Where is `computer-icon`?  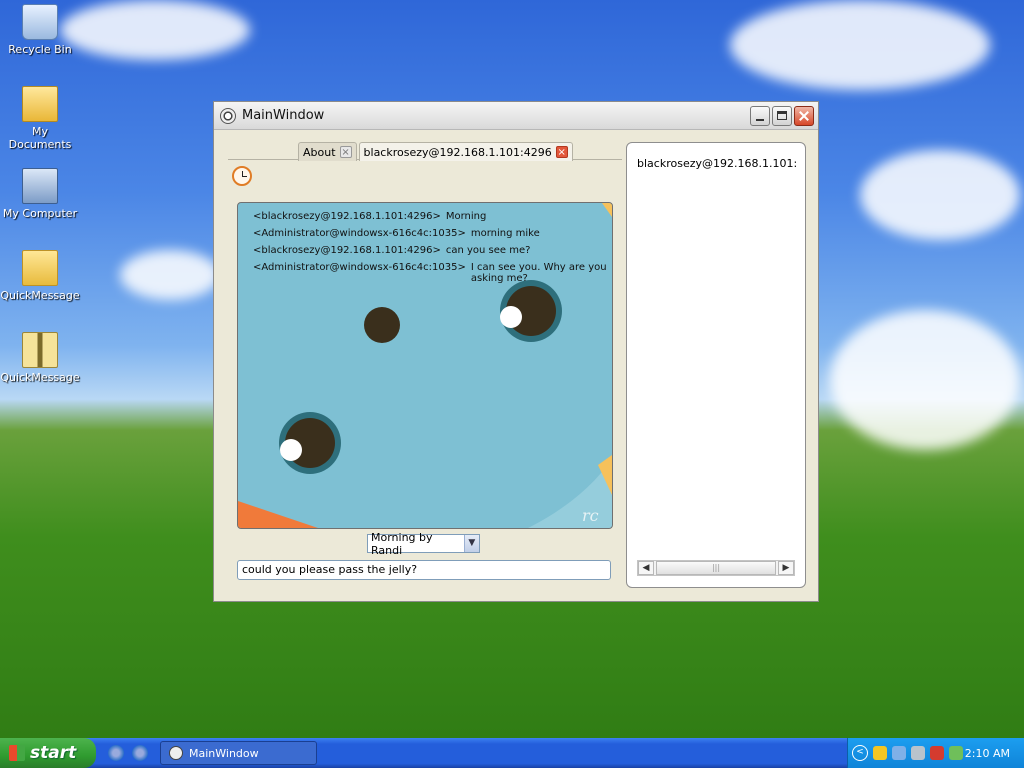
computer-icon is located at coordinates (40, 186).